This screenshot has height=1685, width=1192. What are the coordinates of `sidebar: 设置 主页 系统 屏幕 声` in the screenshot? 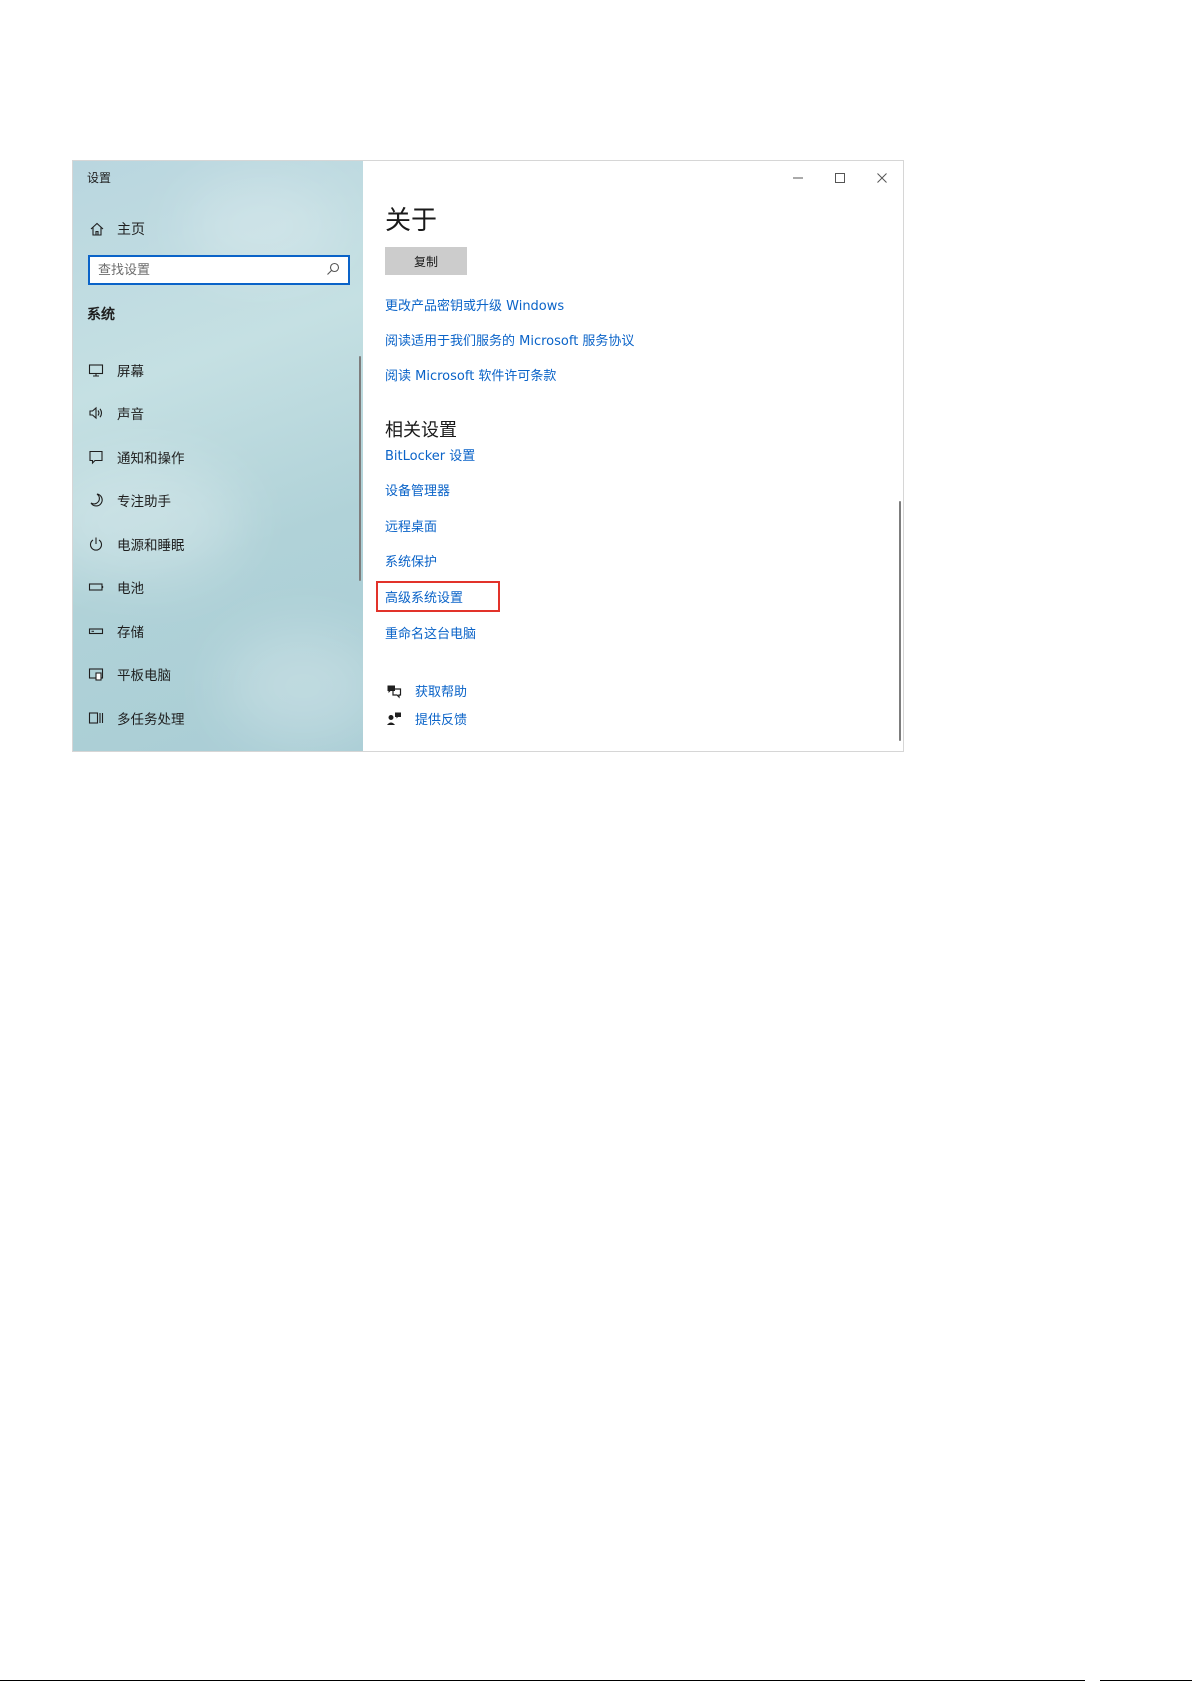 It's located at (218, 456).